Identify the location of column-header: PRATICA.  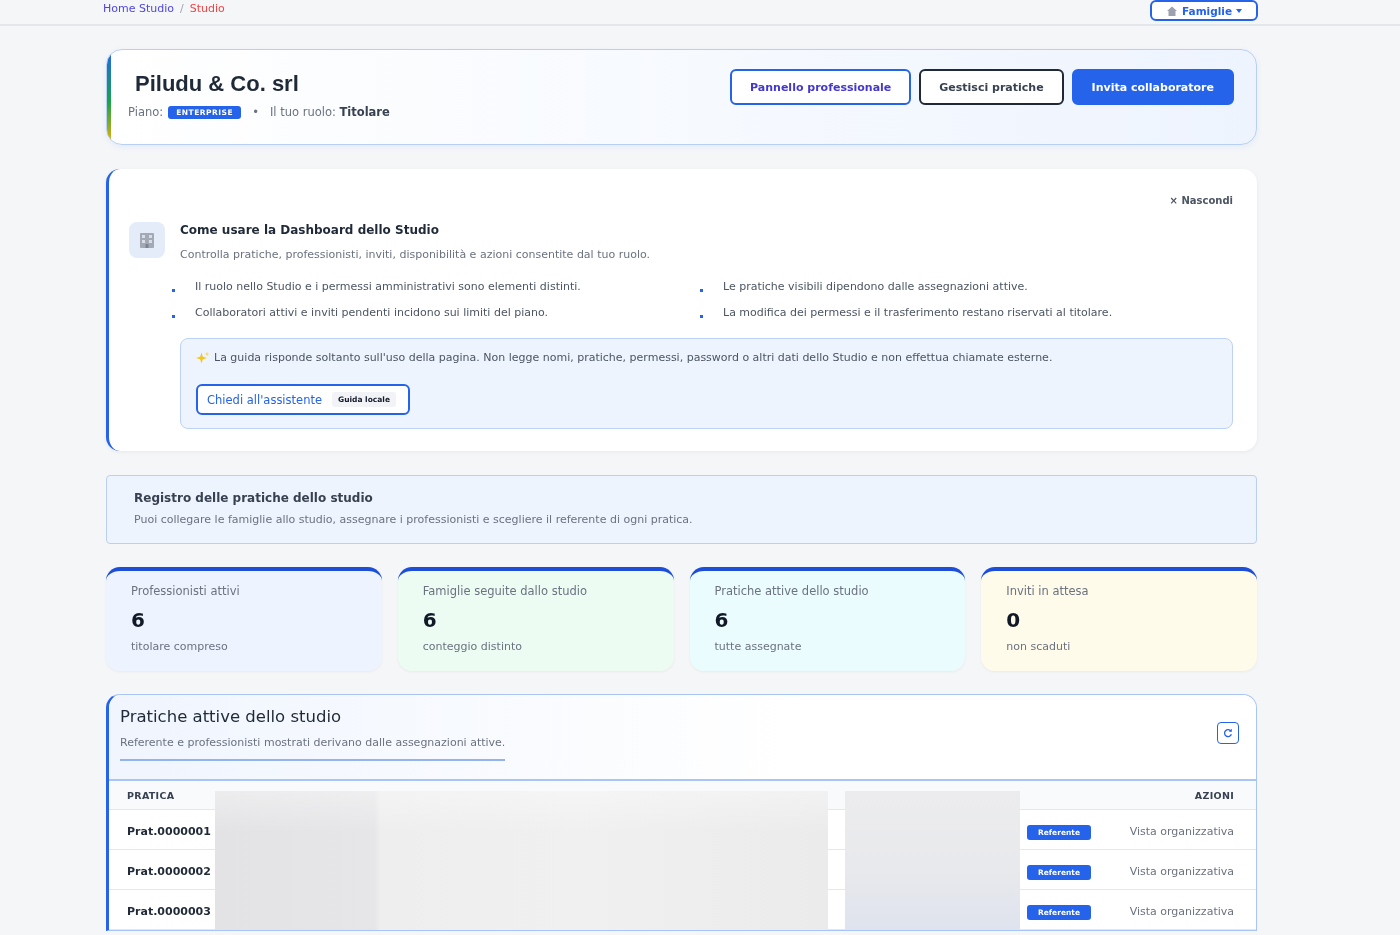
(151, 795).